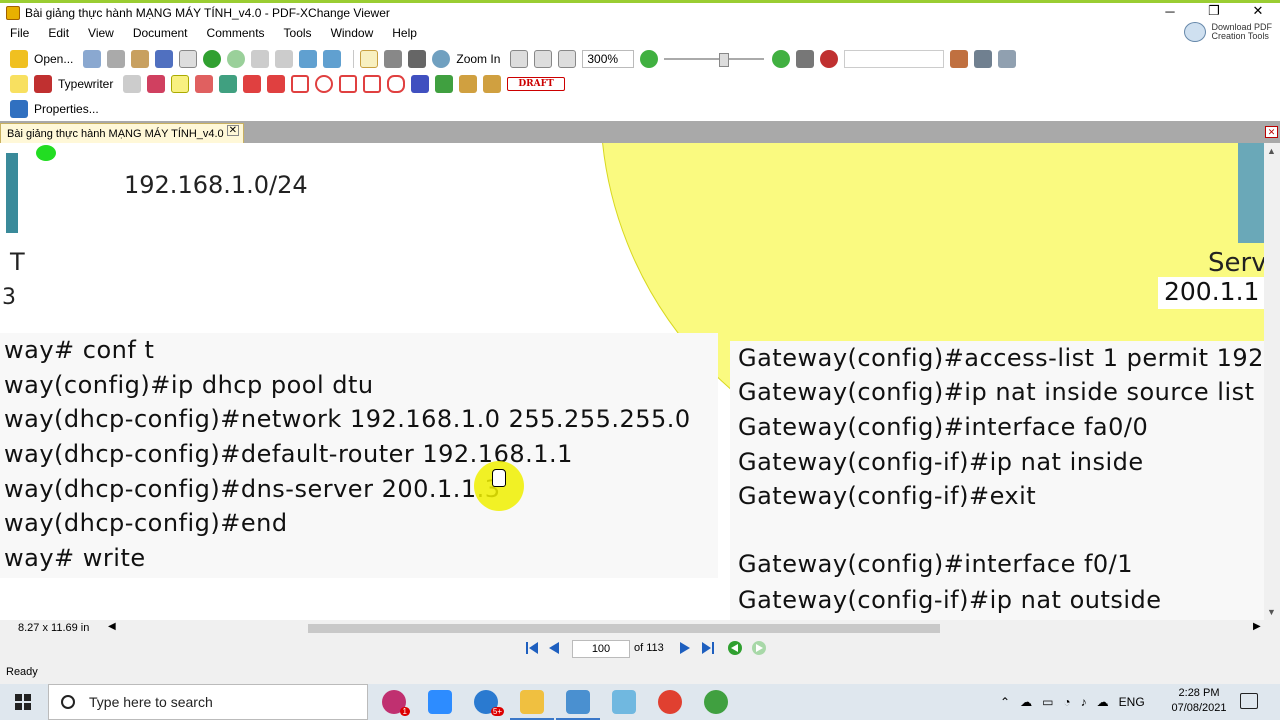 This screenshot has height=720, width=1280. What do you see at coordinates (208, 702) in the screenshot?
I see `taskbar-search-box: Type here to search` at bounding box center [208, 702].